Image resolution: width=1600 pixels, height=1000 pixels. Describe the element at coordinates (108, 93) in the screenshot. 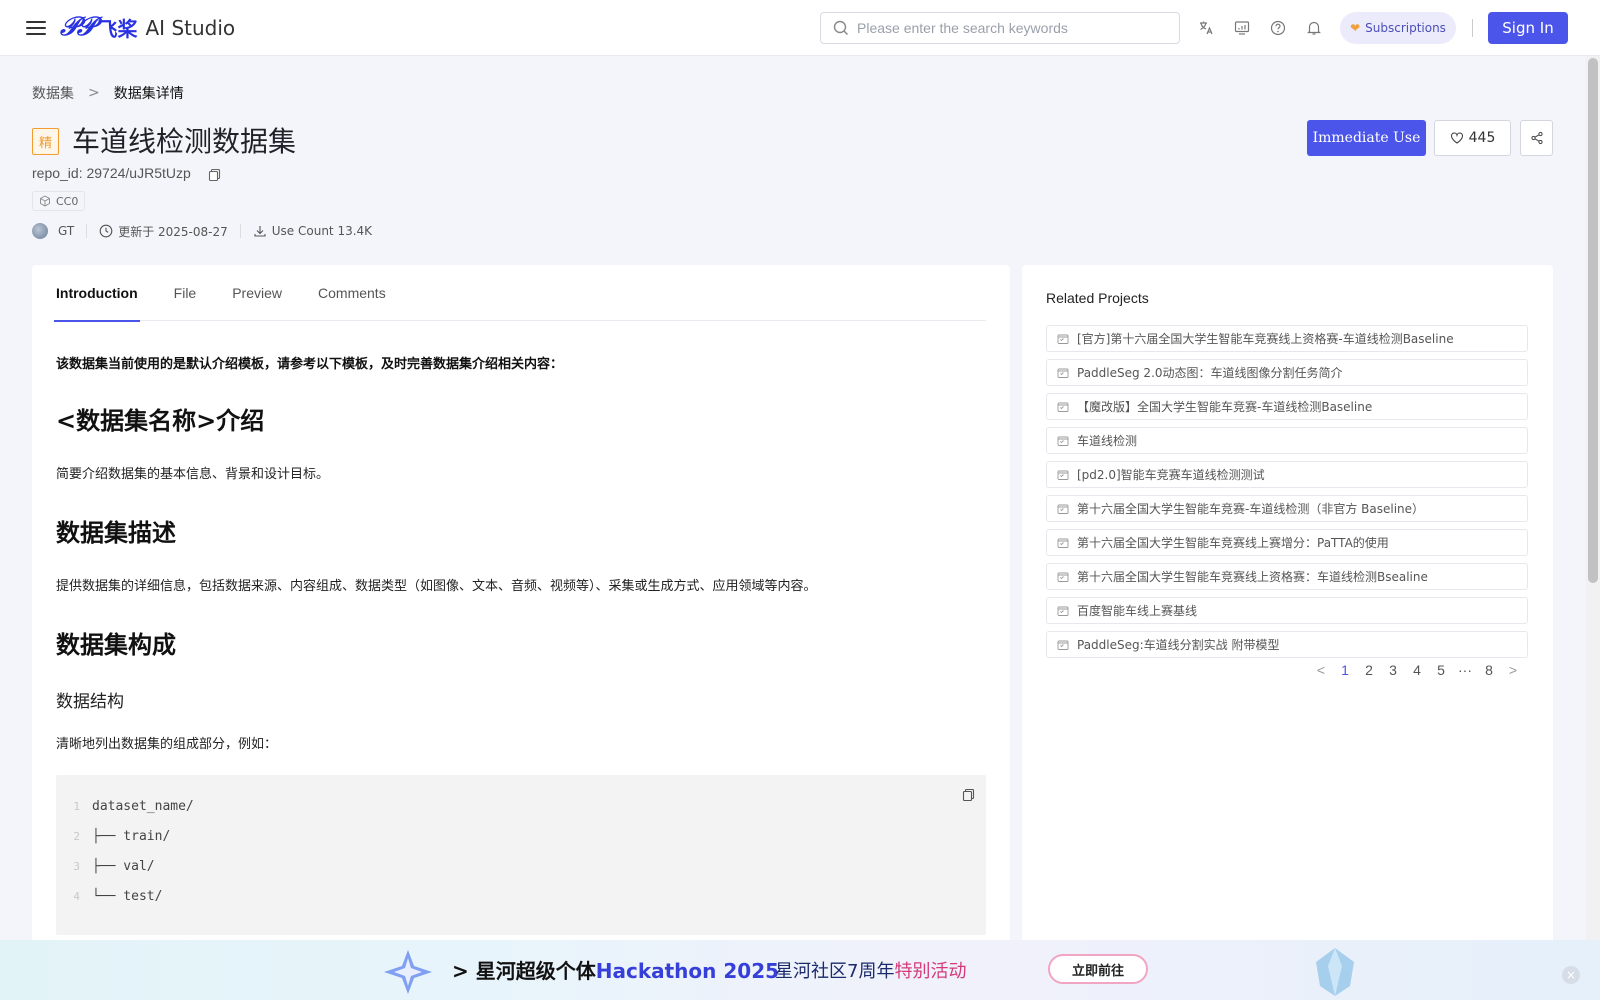

I see `breadcrumb: 数据集 > 数据集详情` at that location.